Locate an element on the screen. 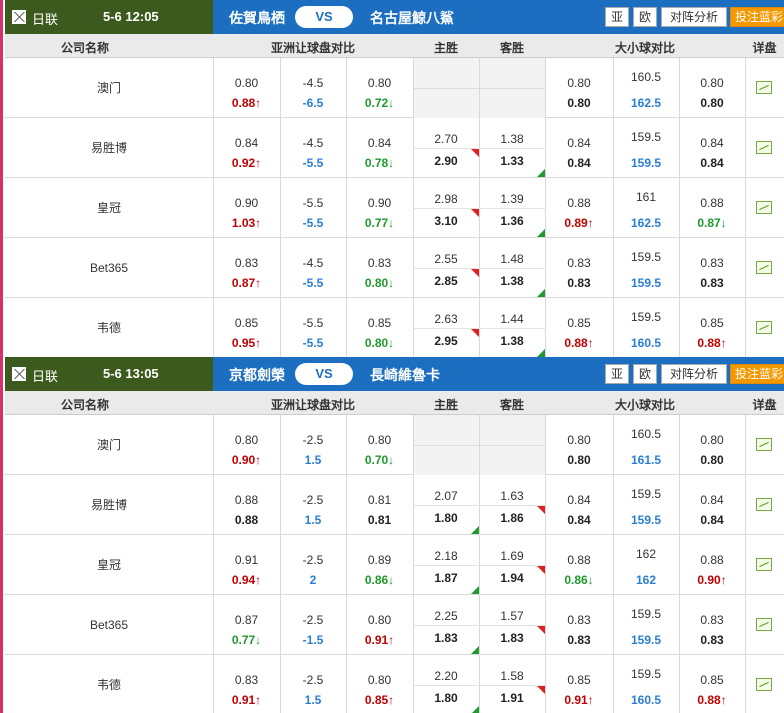  rise-marker-icon is located at coordinates (475, 273).